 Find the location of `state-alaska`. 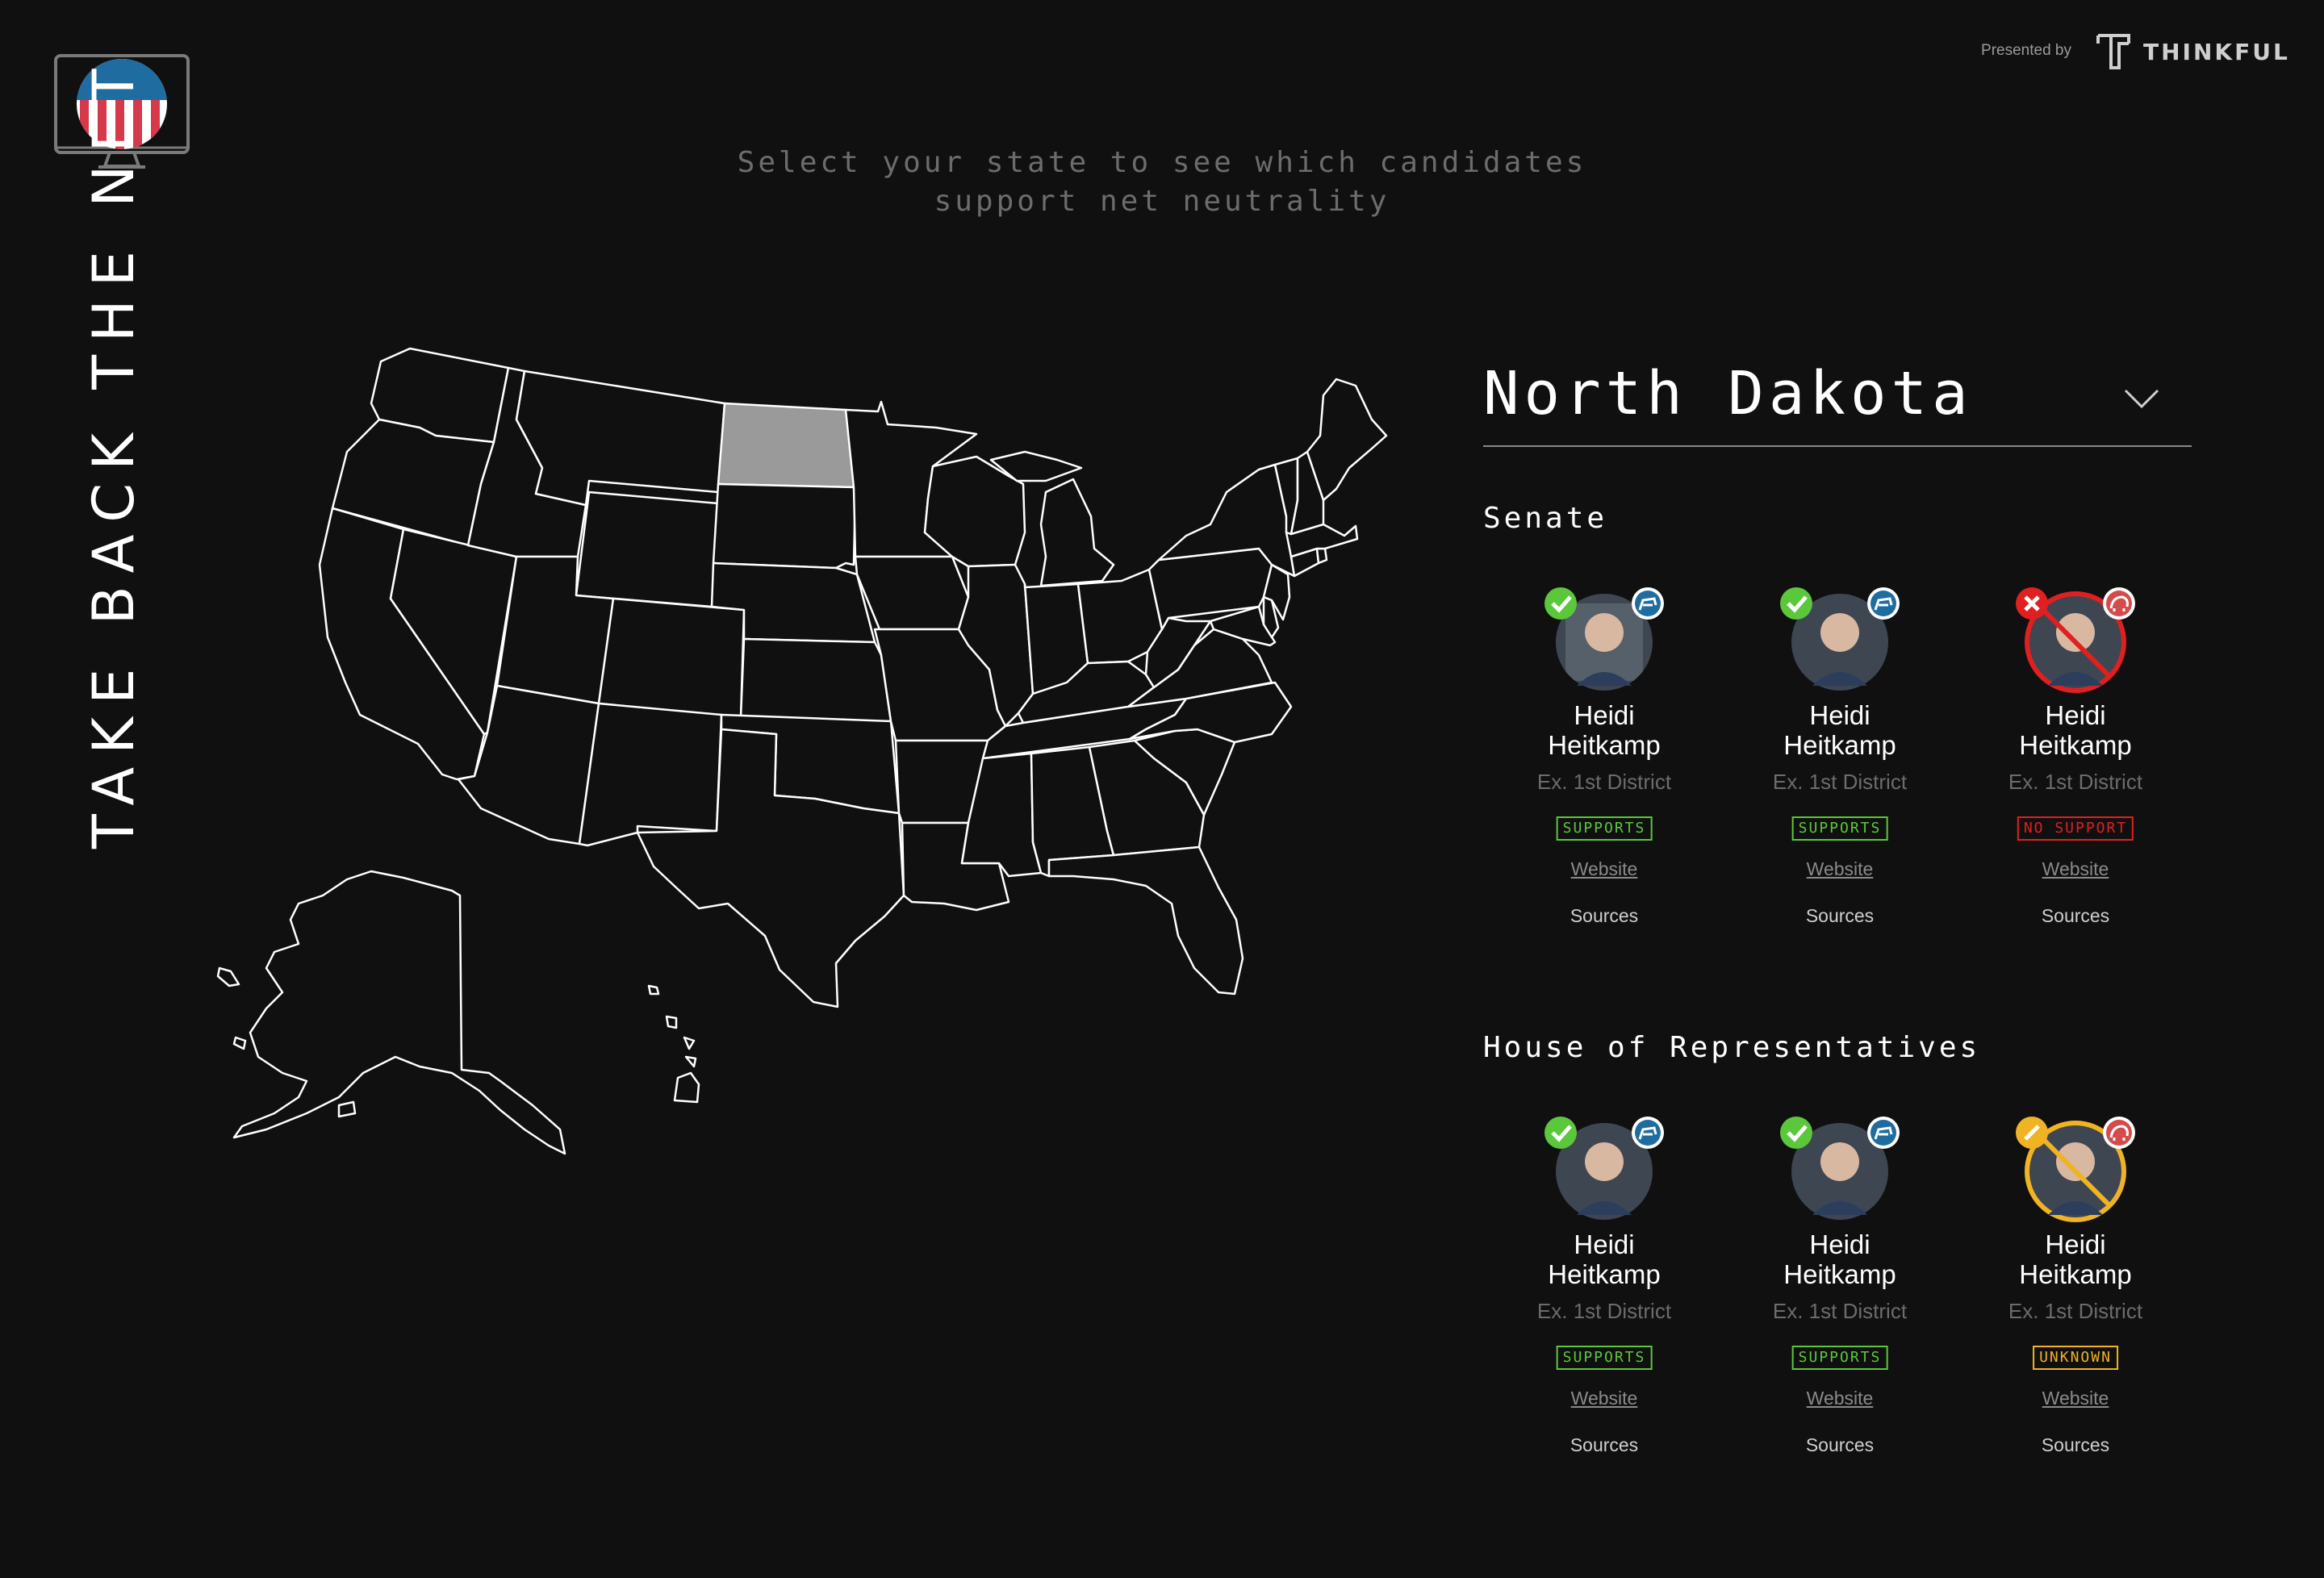

state-alaska is located at coordinates (399, 1012).